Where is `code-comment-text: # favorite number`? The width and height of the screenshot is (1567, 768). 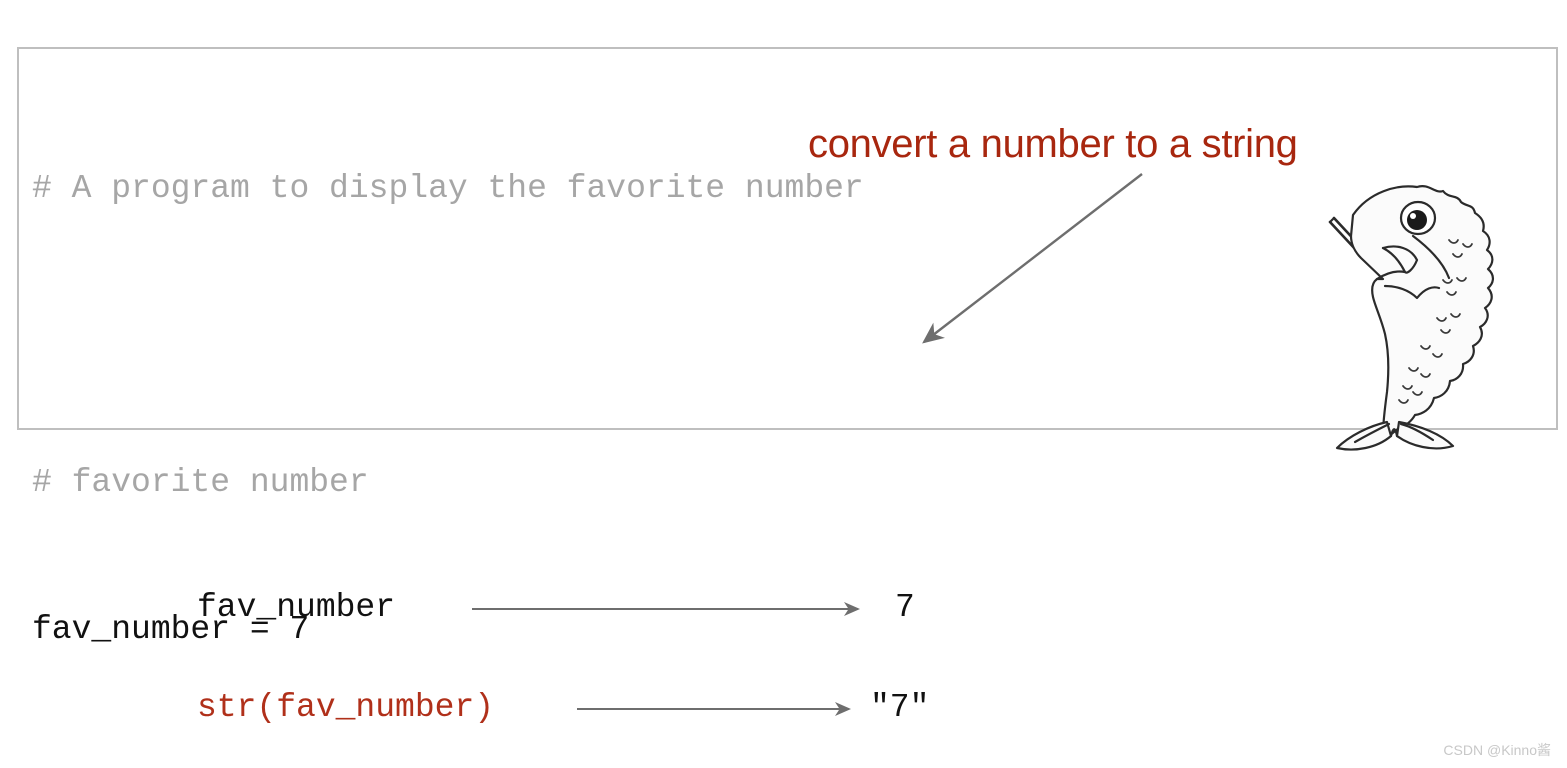
code-comment-text: # favorite number is located at coordinates (200, 482).